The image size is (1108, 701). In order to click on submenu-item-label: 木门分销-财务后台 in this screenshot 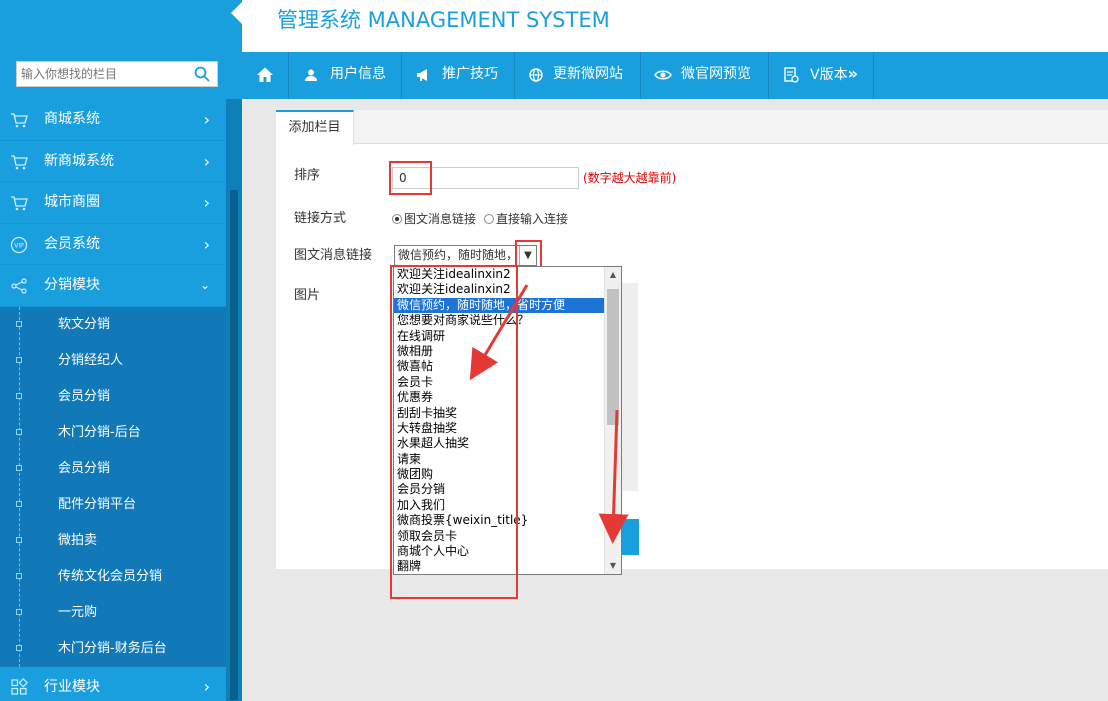, I will do `click(112, 648)`.